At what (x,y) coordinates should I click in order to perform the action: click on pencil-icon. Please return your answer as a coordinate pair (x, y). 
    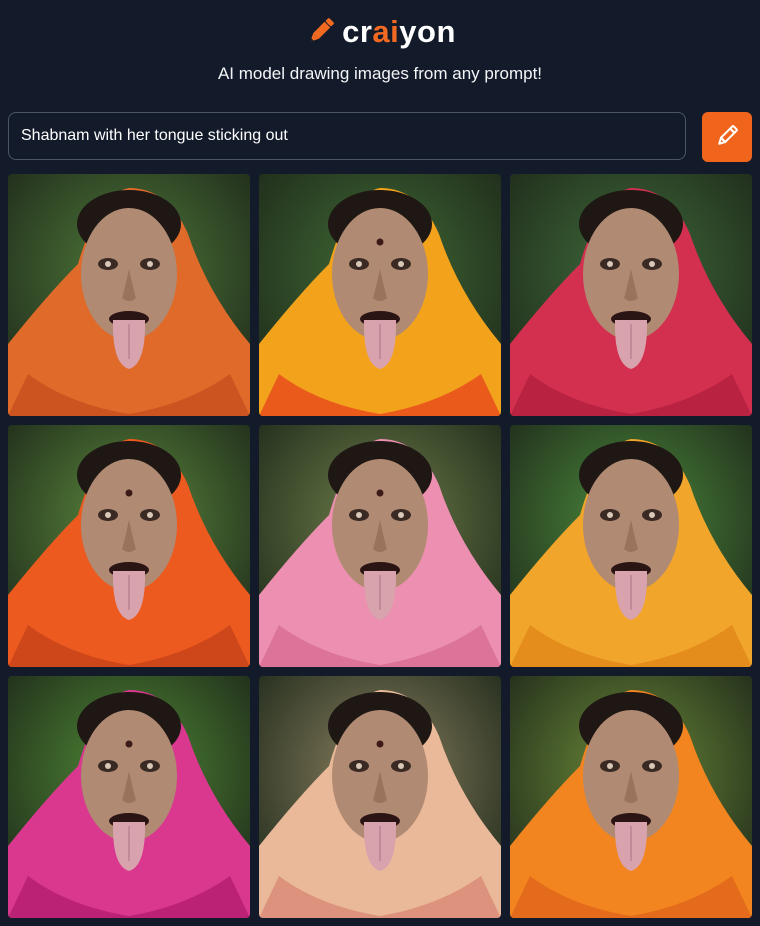
    Looking at the image, I should click on (727, 137).